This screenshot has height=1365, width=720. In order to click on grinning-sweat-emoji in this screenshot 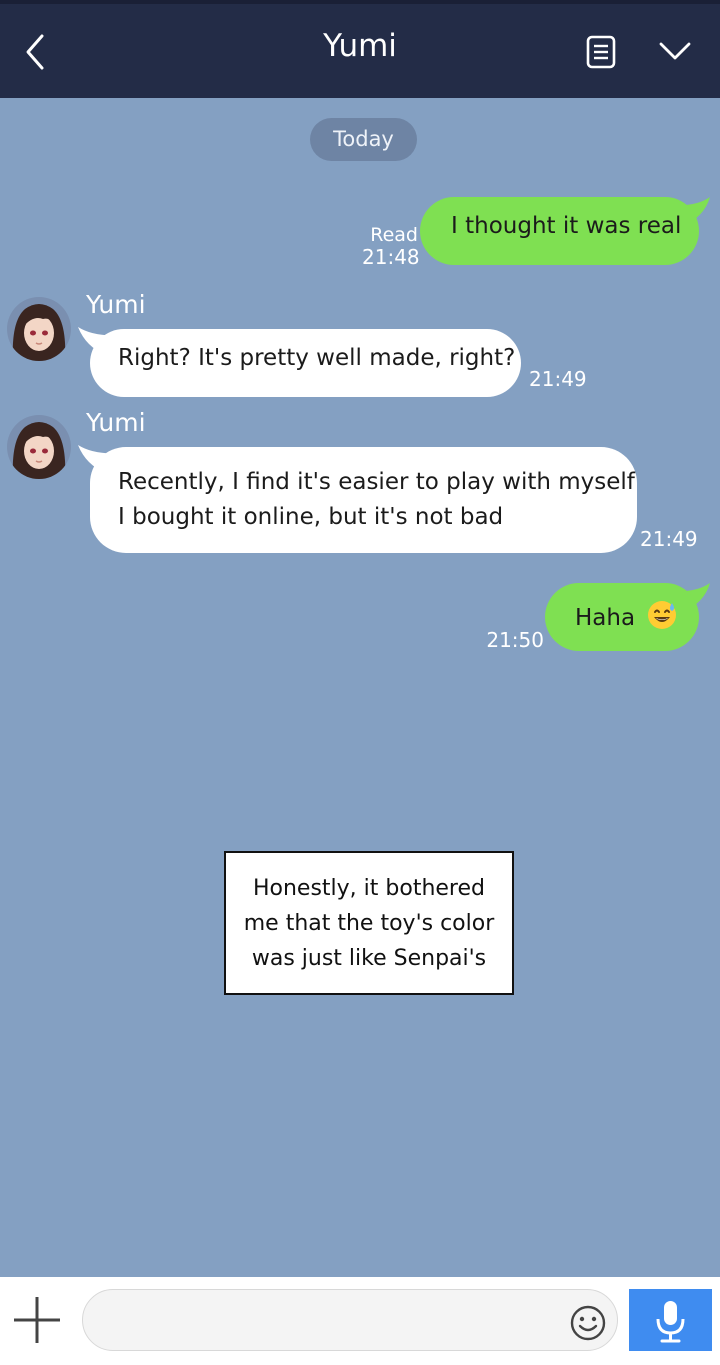, I will do `click(662, 615)`.